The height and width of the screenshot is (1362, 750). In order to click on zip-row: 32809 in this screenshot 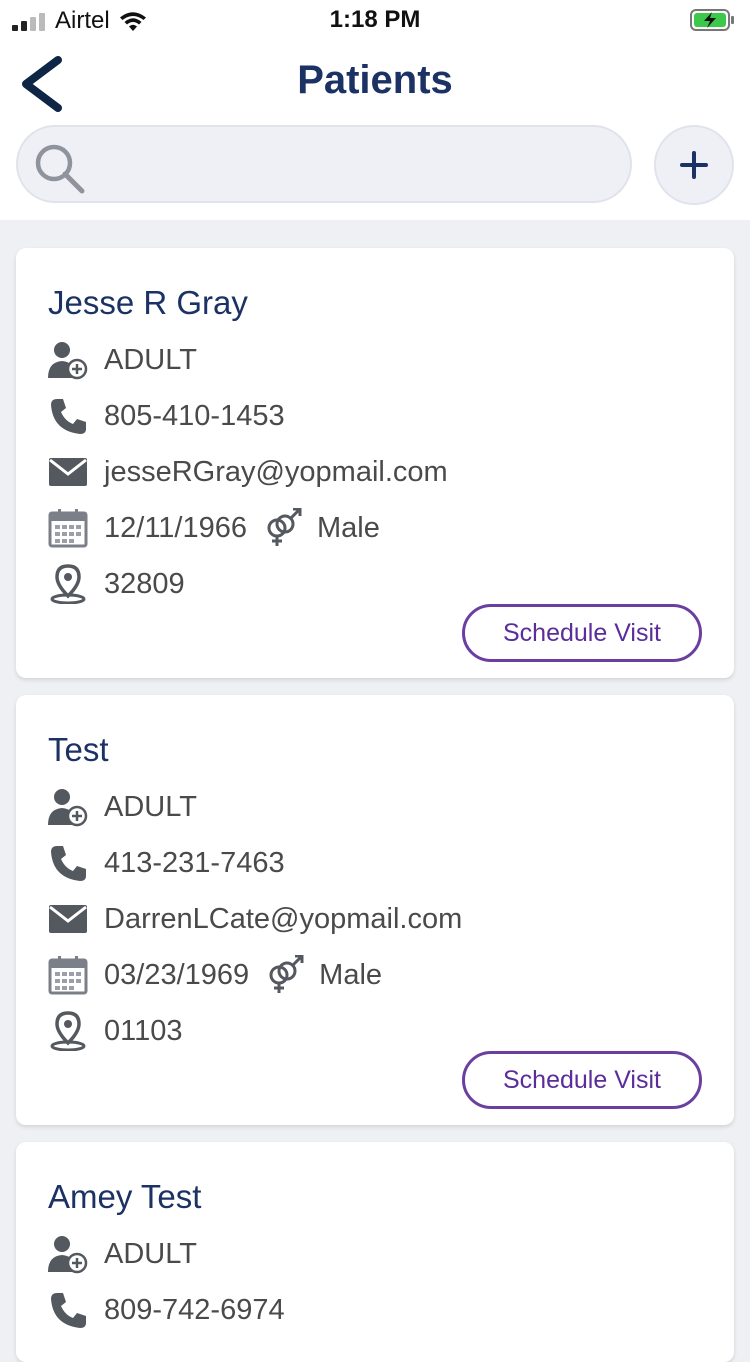, I will do `click(115, 584)`.